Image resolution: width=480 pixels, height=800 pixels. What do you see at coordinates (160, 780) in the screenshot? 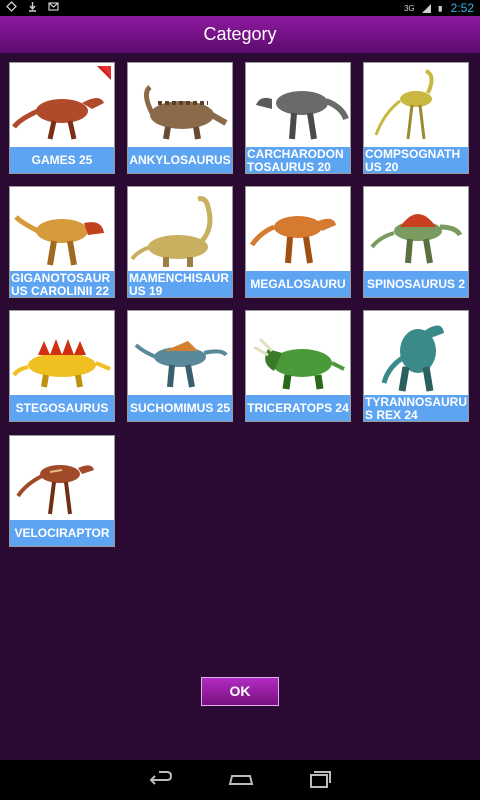
I see `back-icon` at bounding box center [160, 780].